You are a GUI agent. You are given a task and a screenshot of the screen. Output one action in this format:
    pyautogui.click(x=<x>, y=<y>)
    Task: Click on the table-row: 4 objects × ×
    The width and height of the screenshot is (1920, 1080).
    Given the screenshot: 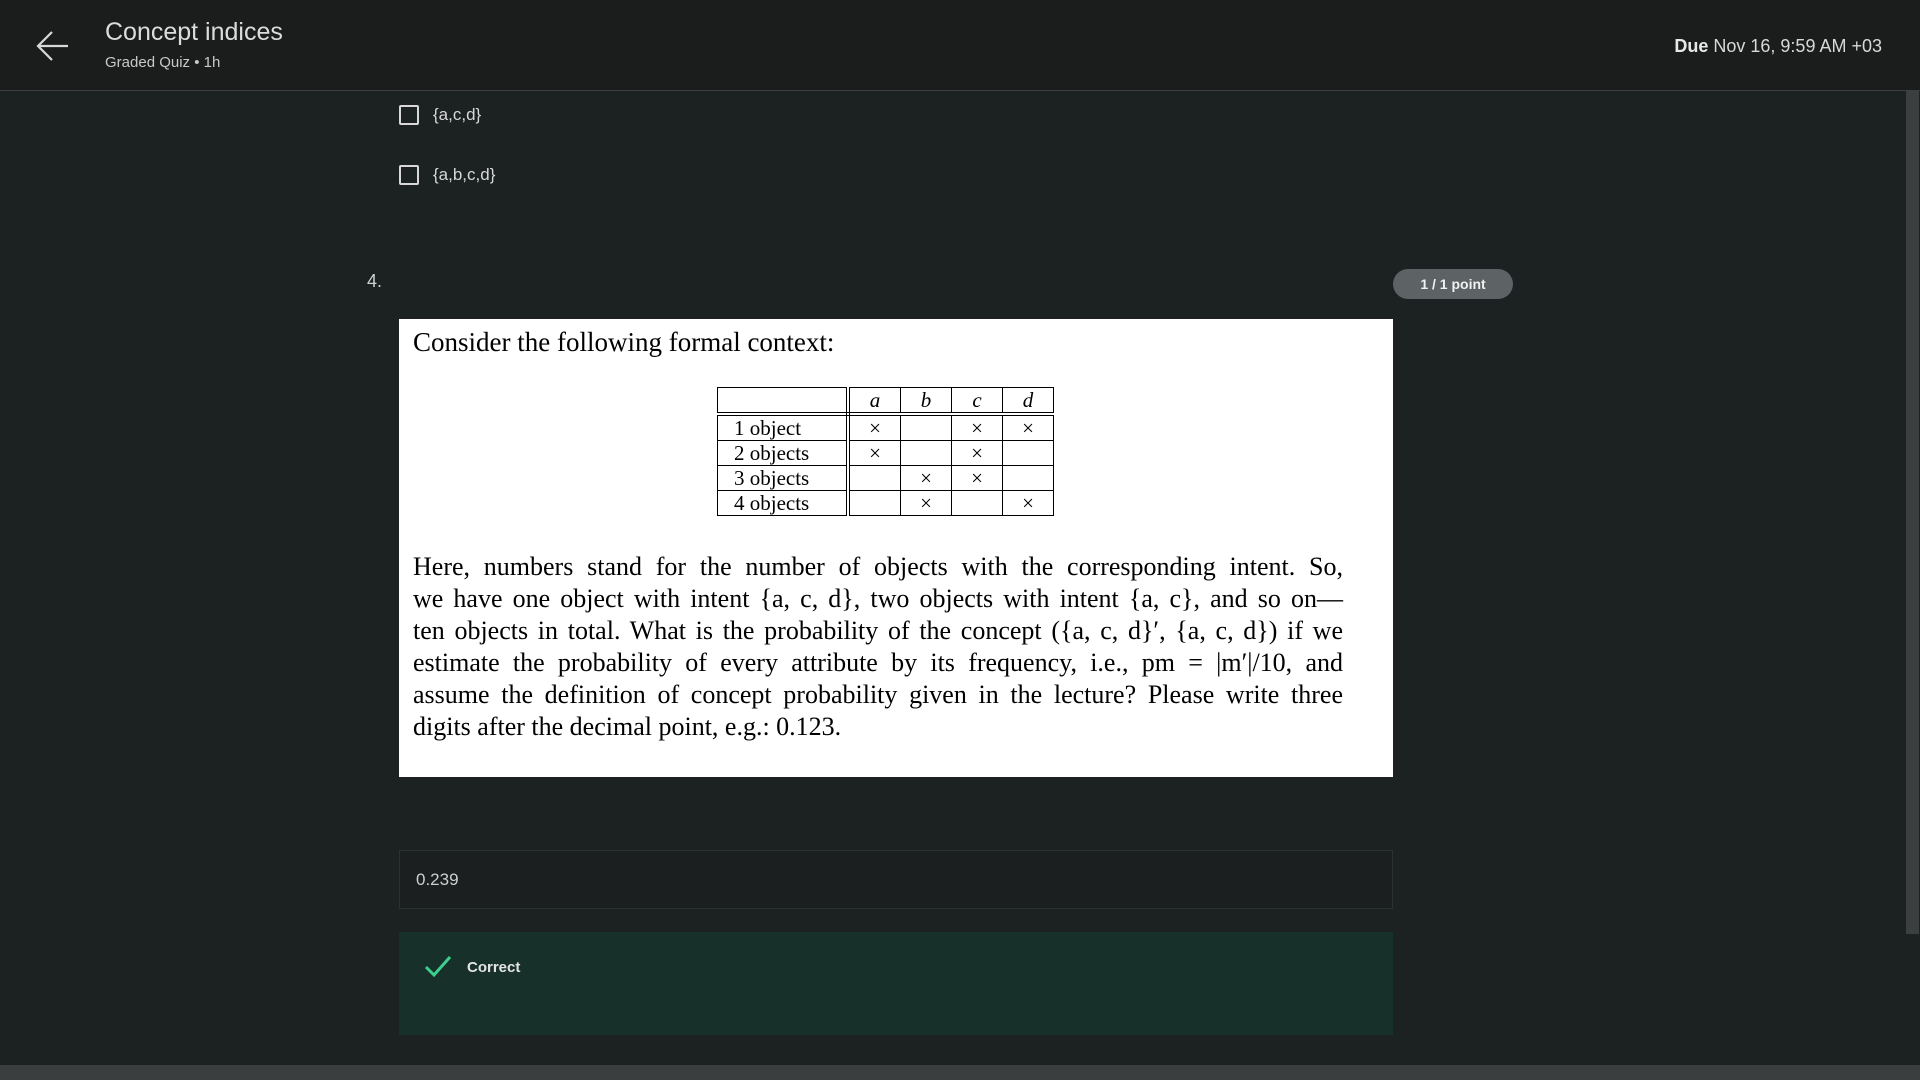 What is the action you would take?
    pyautogui.click(x=885, y=503)
    